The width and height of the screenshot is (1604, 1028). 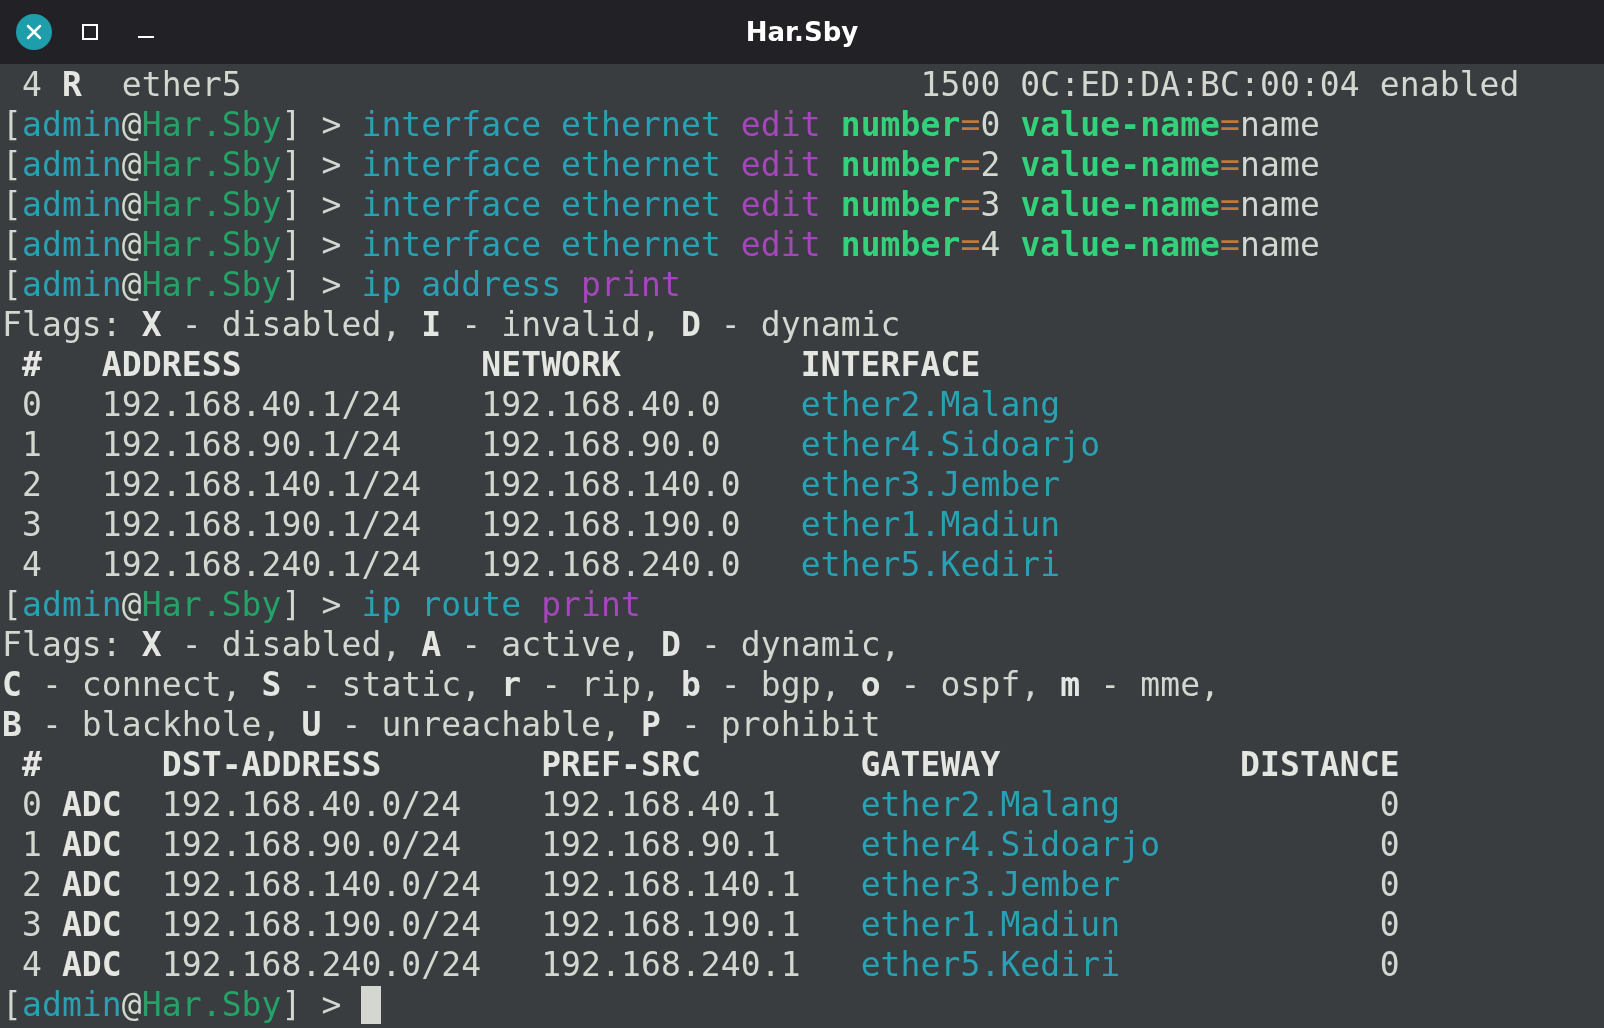 I want to click on window-title: Har.Sby, so click(x=802, y=32).